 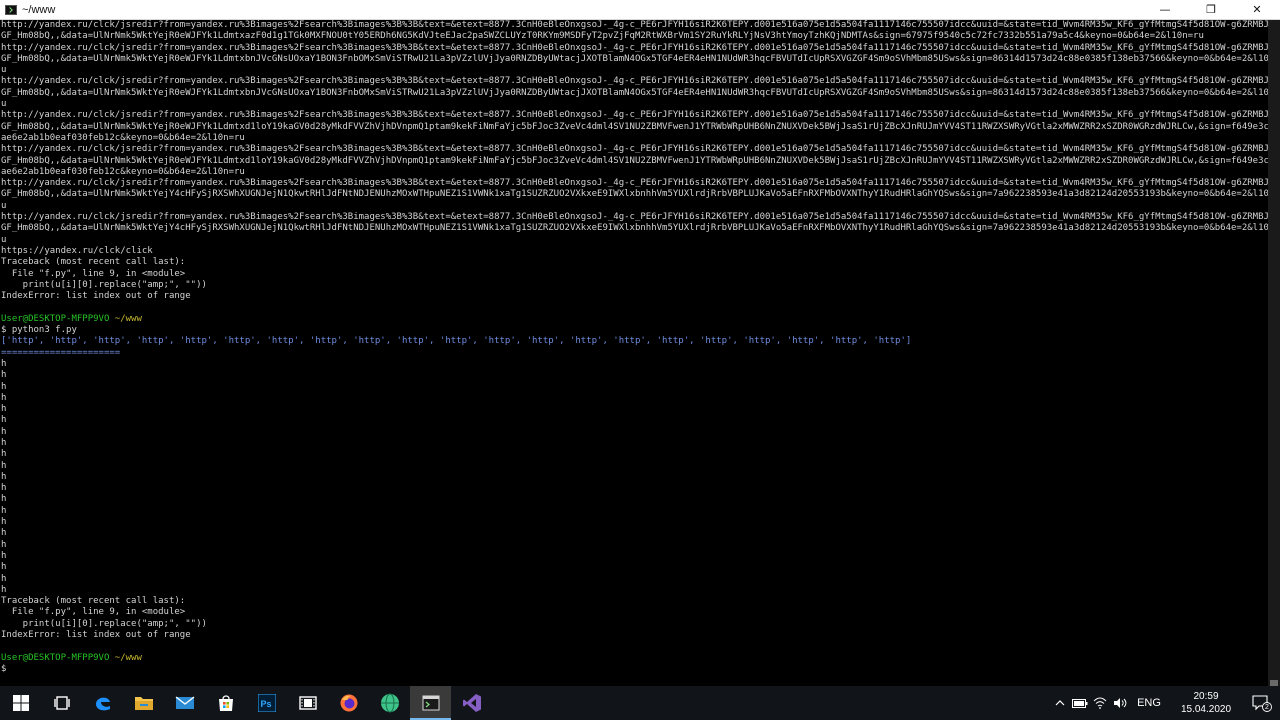 I want to click on battery-icon, so click(x=1080, y=703).